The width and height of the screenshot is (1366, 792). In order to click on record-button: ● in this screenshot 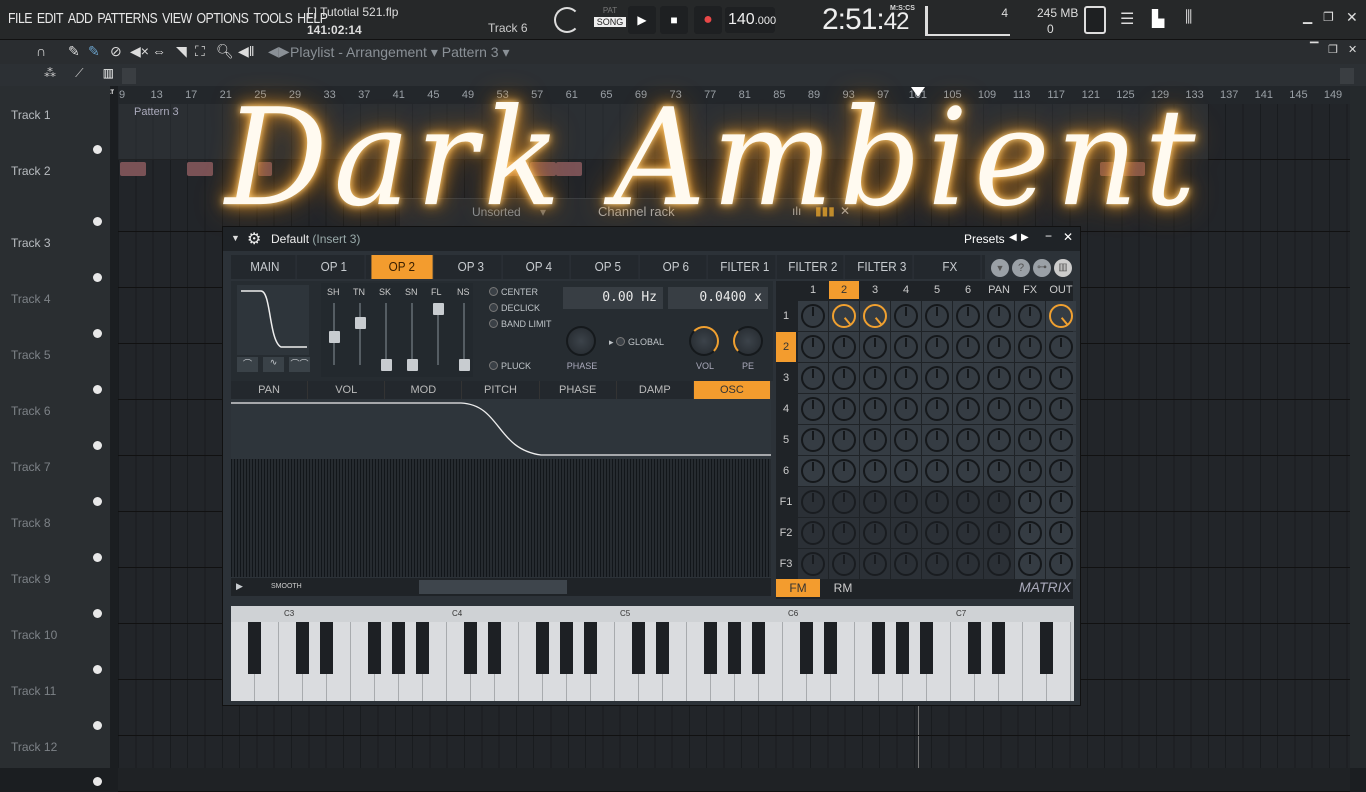, I will do `click(708, 20)`.